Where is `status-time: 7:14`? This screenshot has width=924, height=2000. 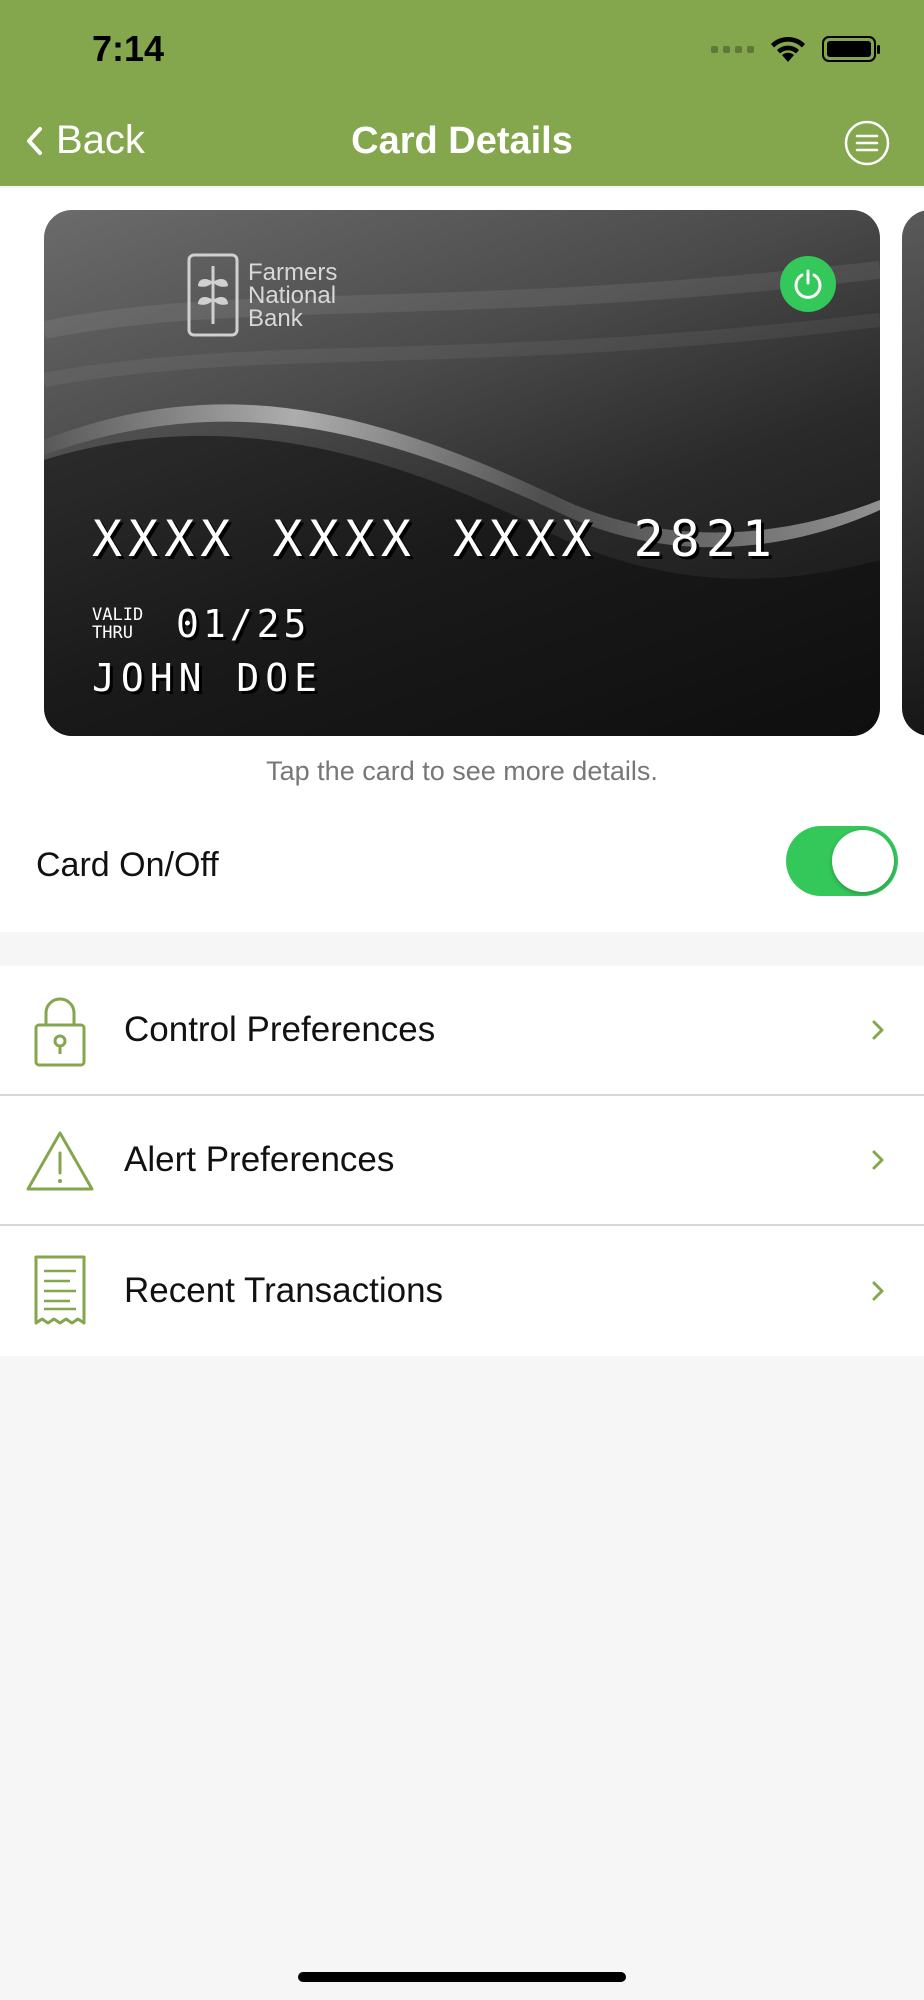 status-time: 7:14 is located at coordinates (128, 48).